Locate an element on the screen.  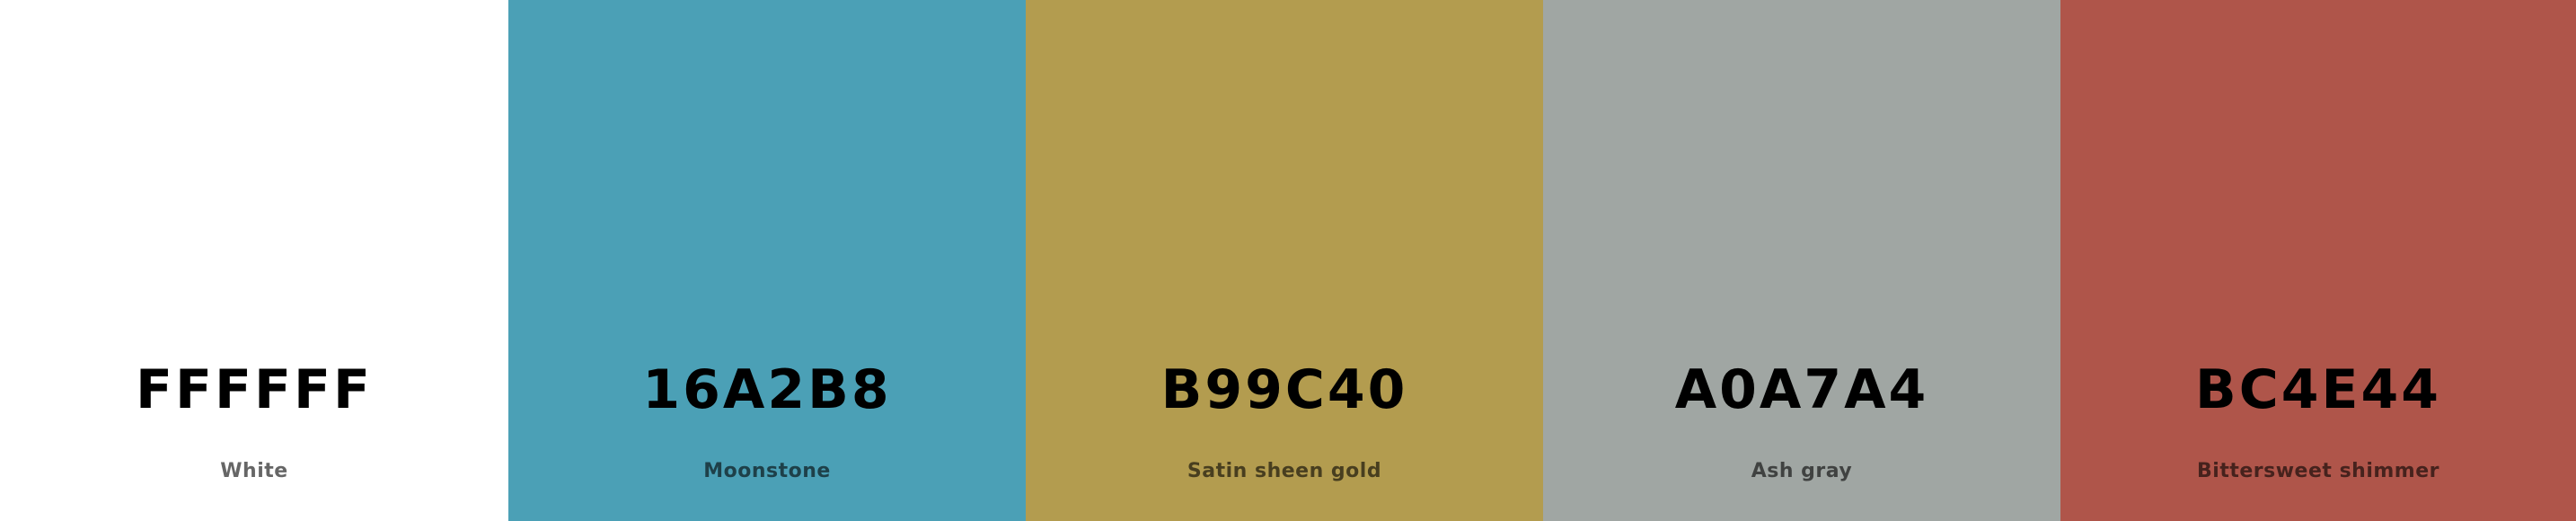
swatch-color-name: Moonstone is located at coordinates (767, 471).